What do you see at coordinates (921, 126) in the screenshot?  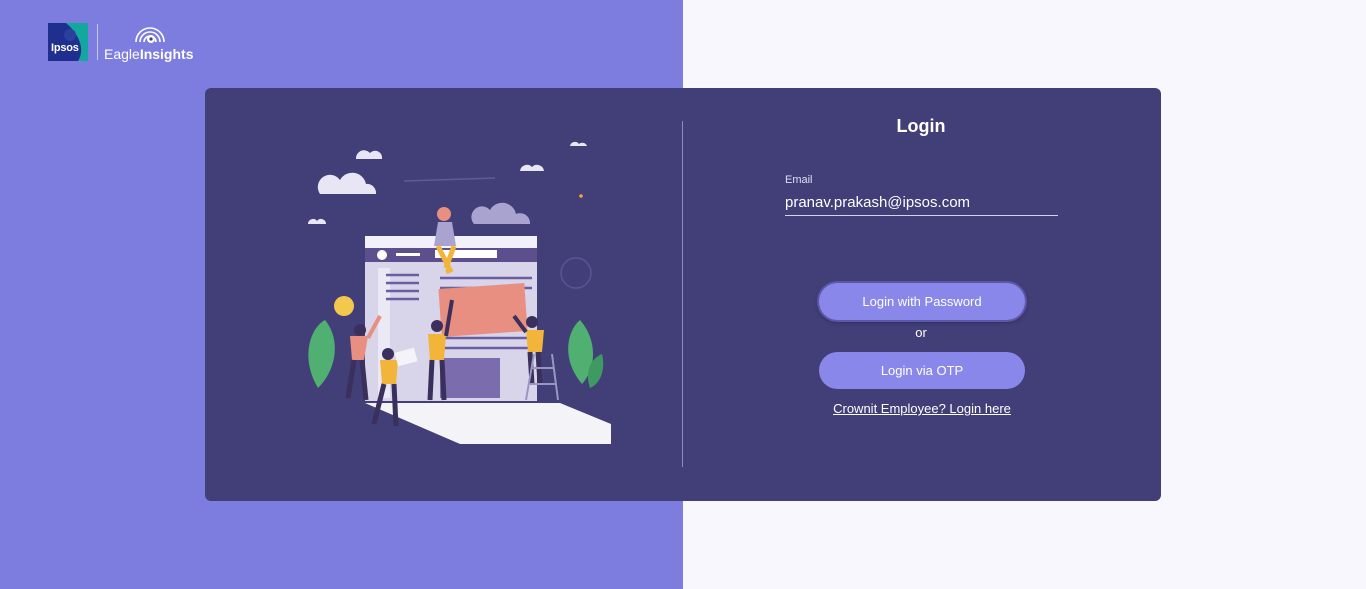 I see `login-title: Login` at bounding box center [921, 126].